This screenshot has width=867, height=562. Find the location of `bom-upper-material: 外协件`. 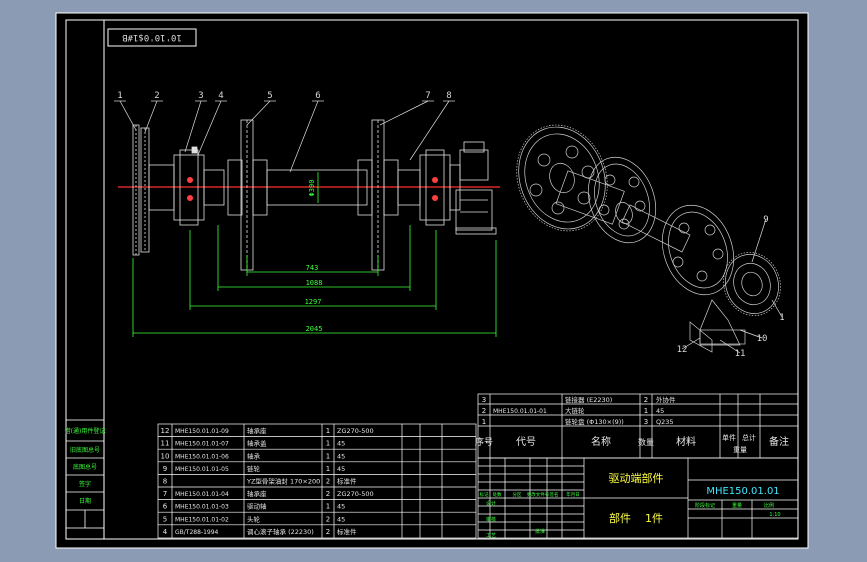

bom-upper-material: 外协件 is located at coordinates (666, 399).